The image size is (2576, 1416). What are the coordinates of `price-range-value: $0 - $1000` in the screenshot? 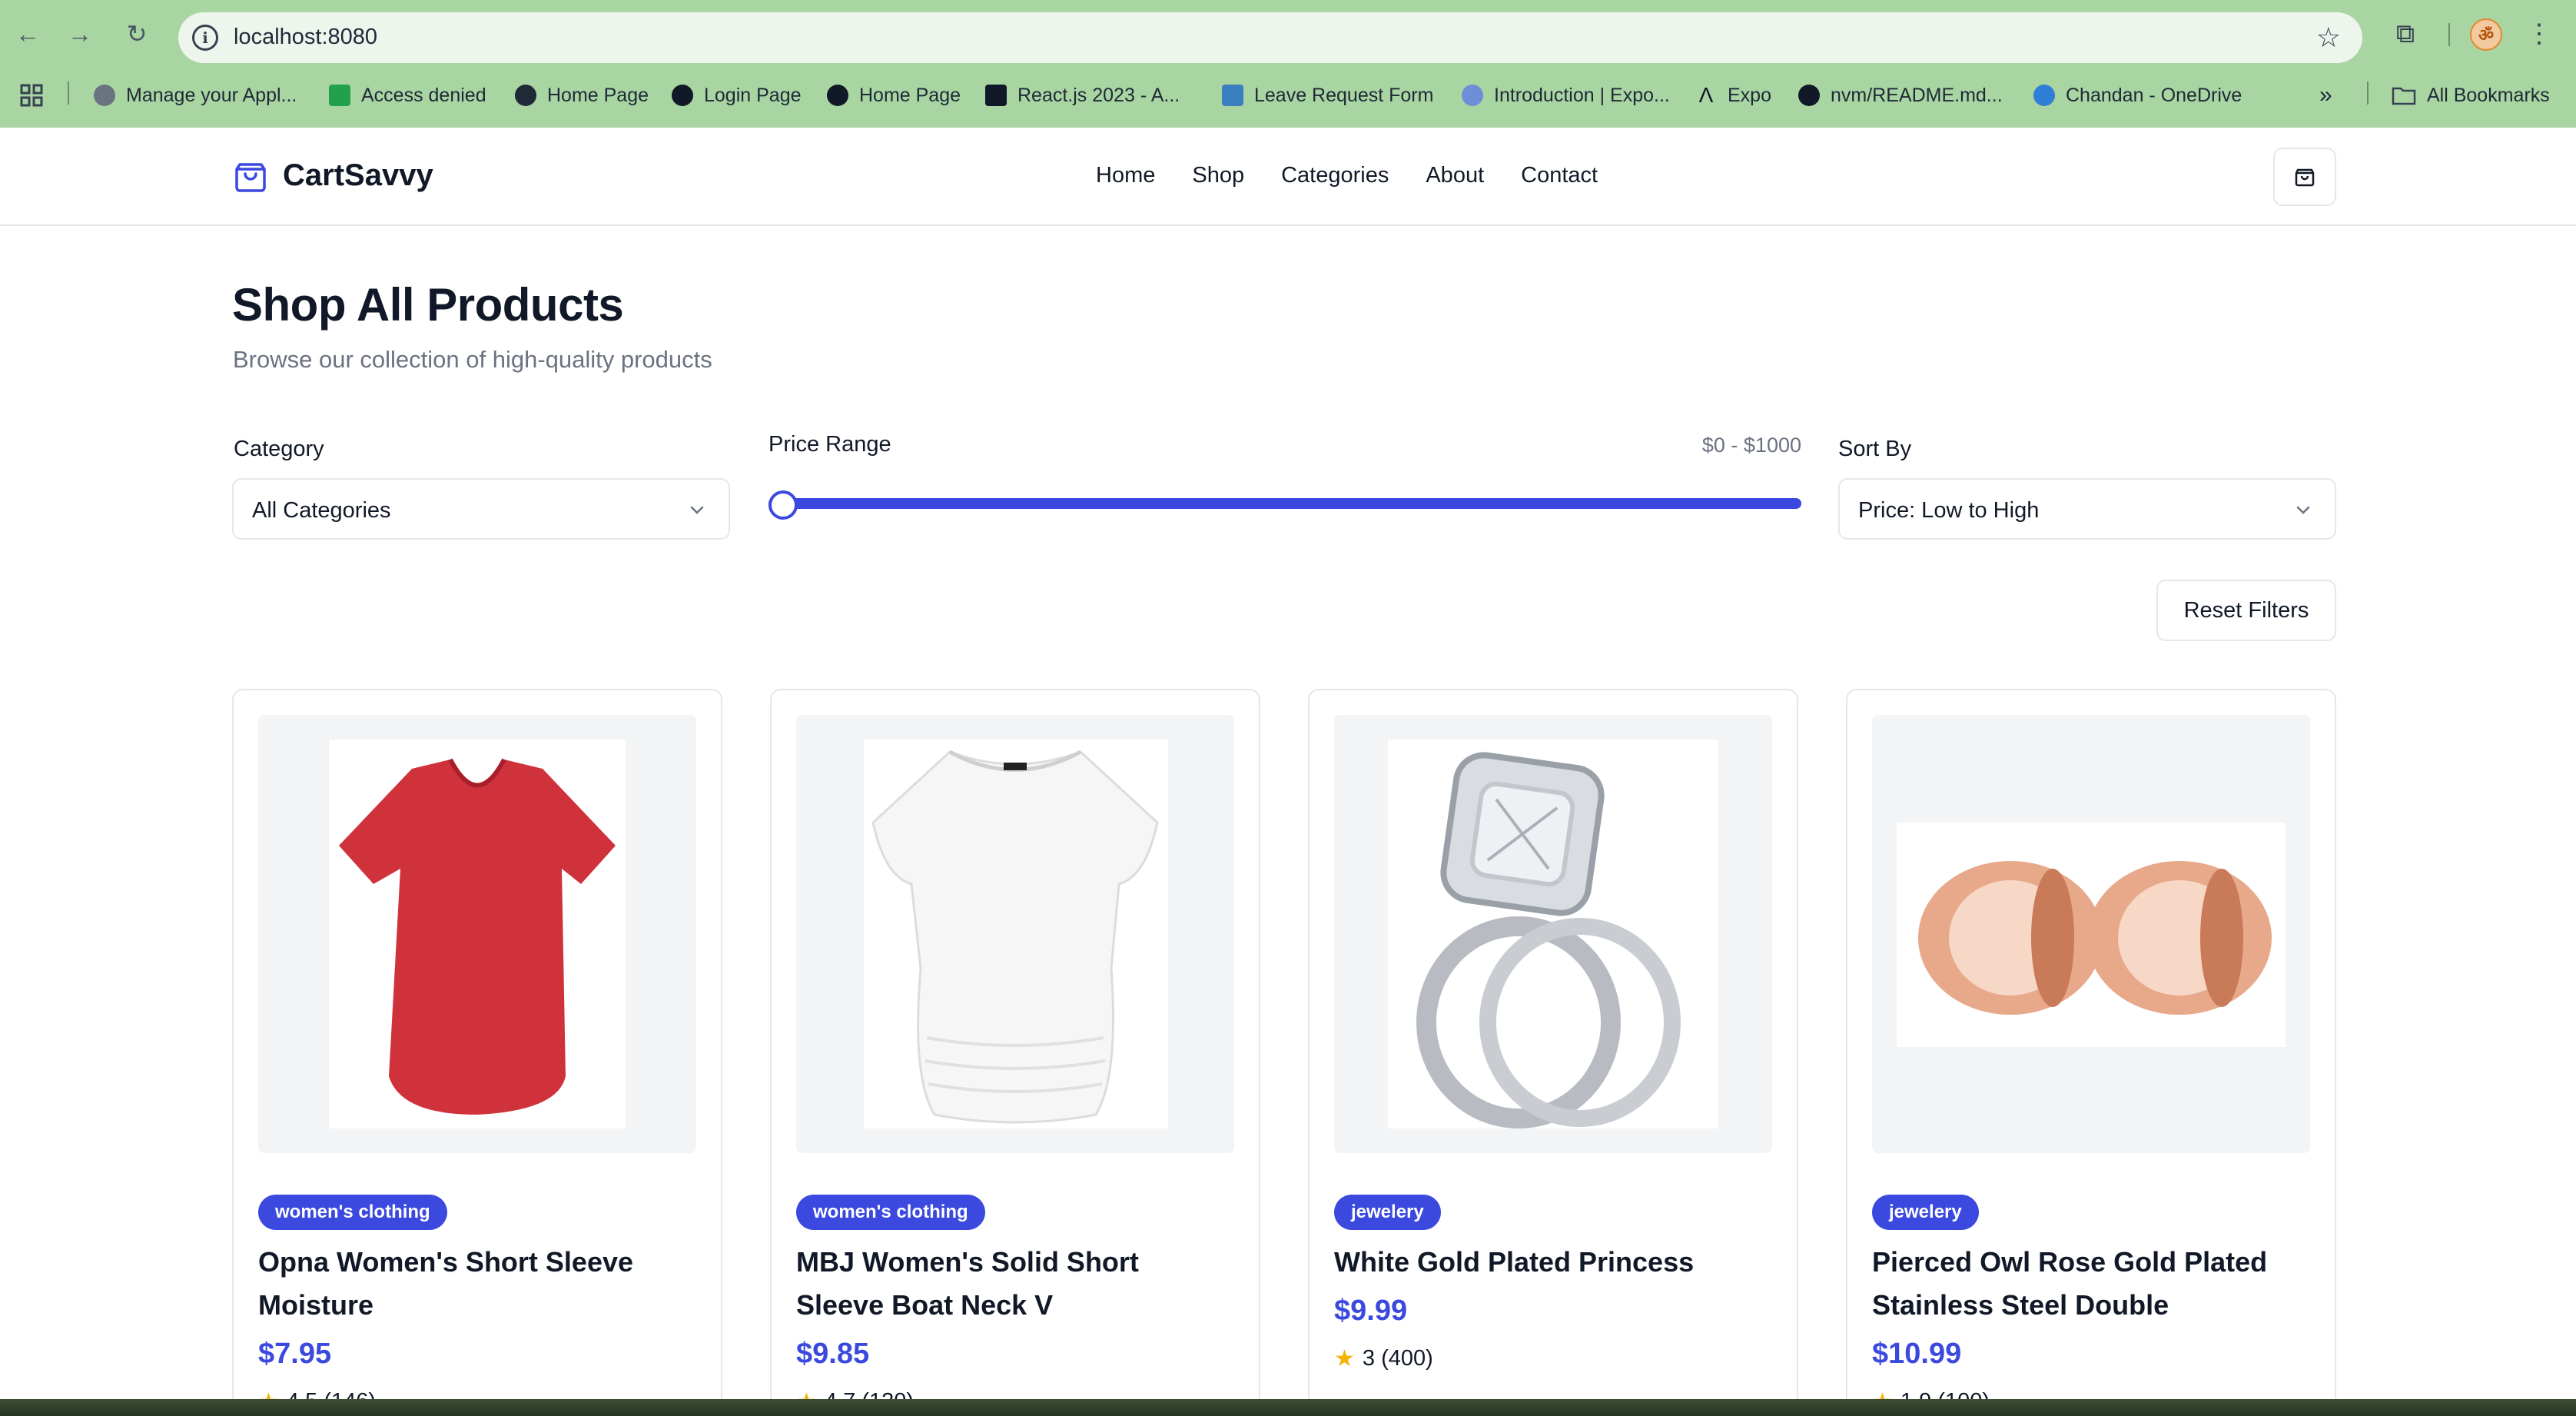 It's located at (1751, 445).